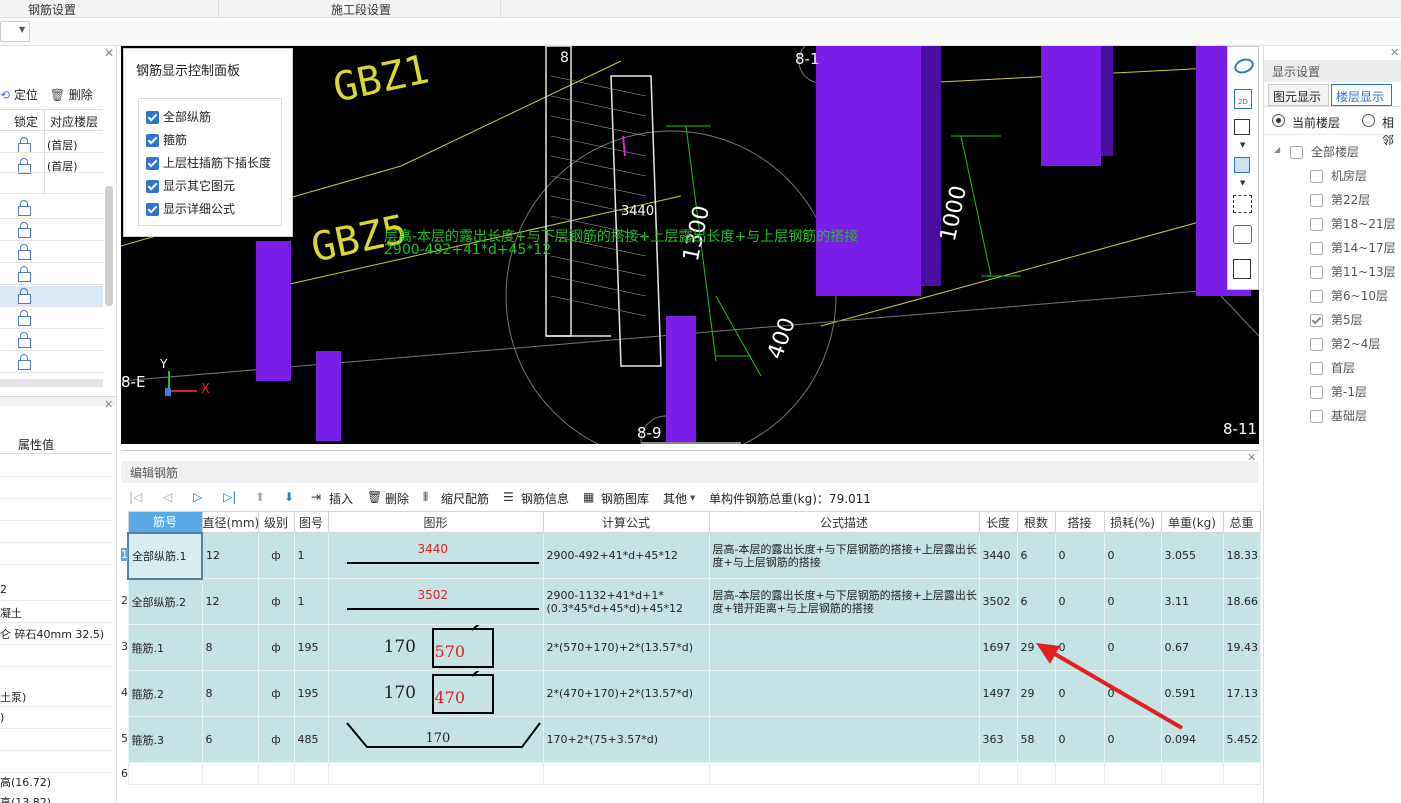  I want to click on tab-construction-settings: 施工段设置, so click(361, 9).